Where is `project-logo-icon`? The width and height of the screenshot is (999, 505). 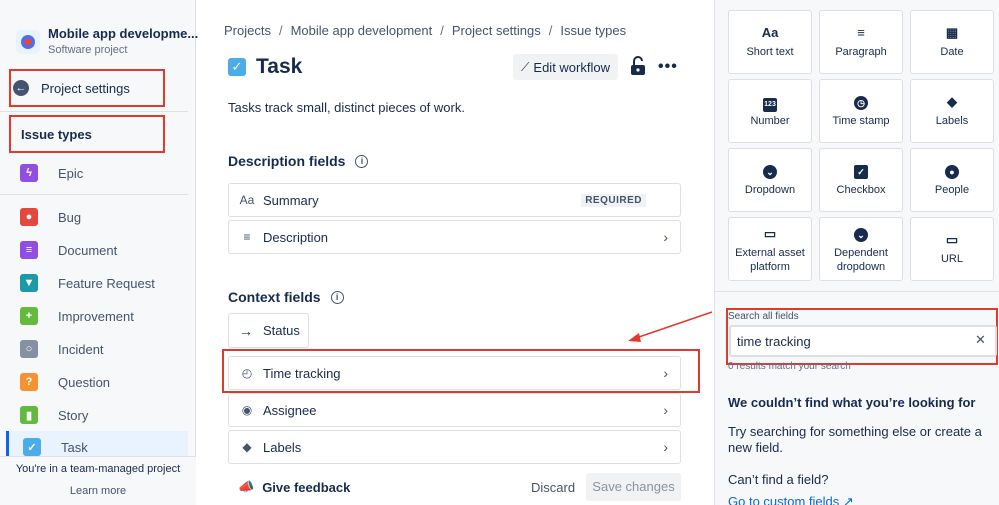 project-logo-icon is located at coordinates (28, 42).